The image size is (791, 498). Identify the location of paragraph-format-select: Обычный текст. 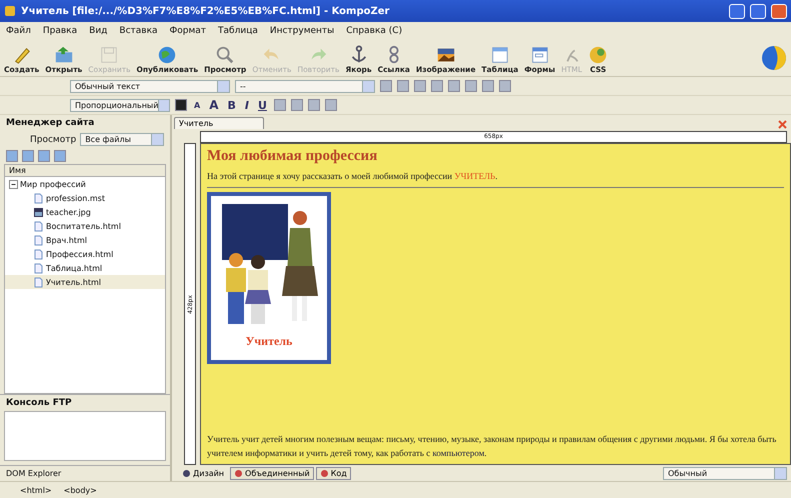
(150, 86).